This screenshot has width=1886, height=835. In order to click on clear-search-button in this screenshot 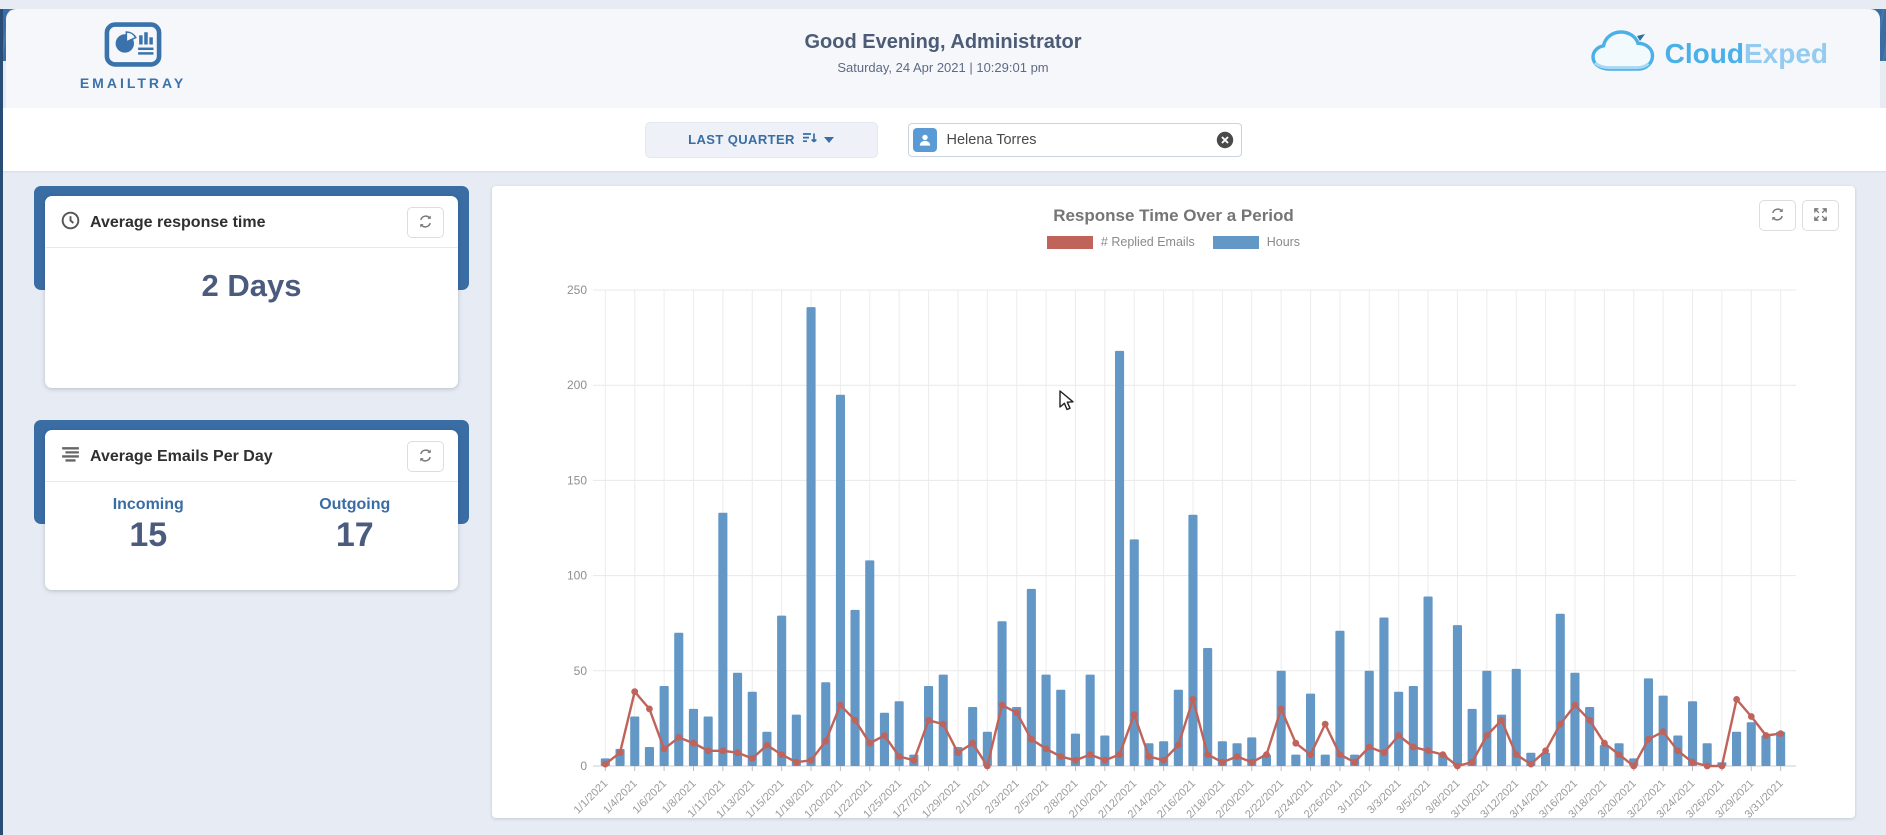, I will do `click(1225, 140)`.